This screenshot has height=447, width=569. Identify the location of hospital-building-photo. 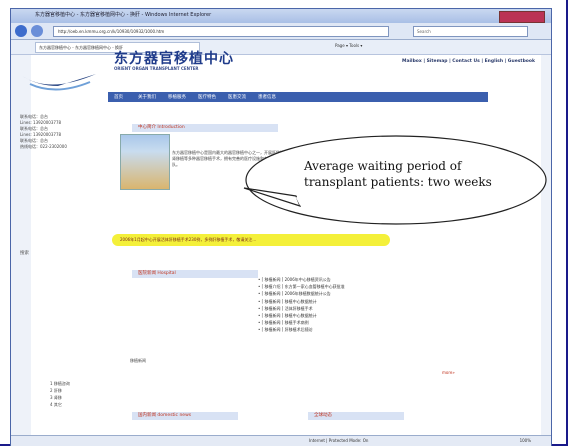
(145, 162).